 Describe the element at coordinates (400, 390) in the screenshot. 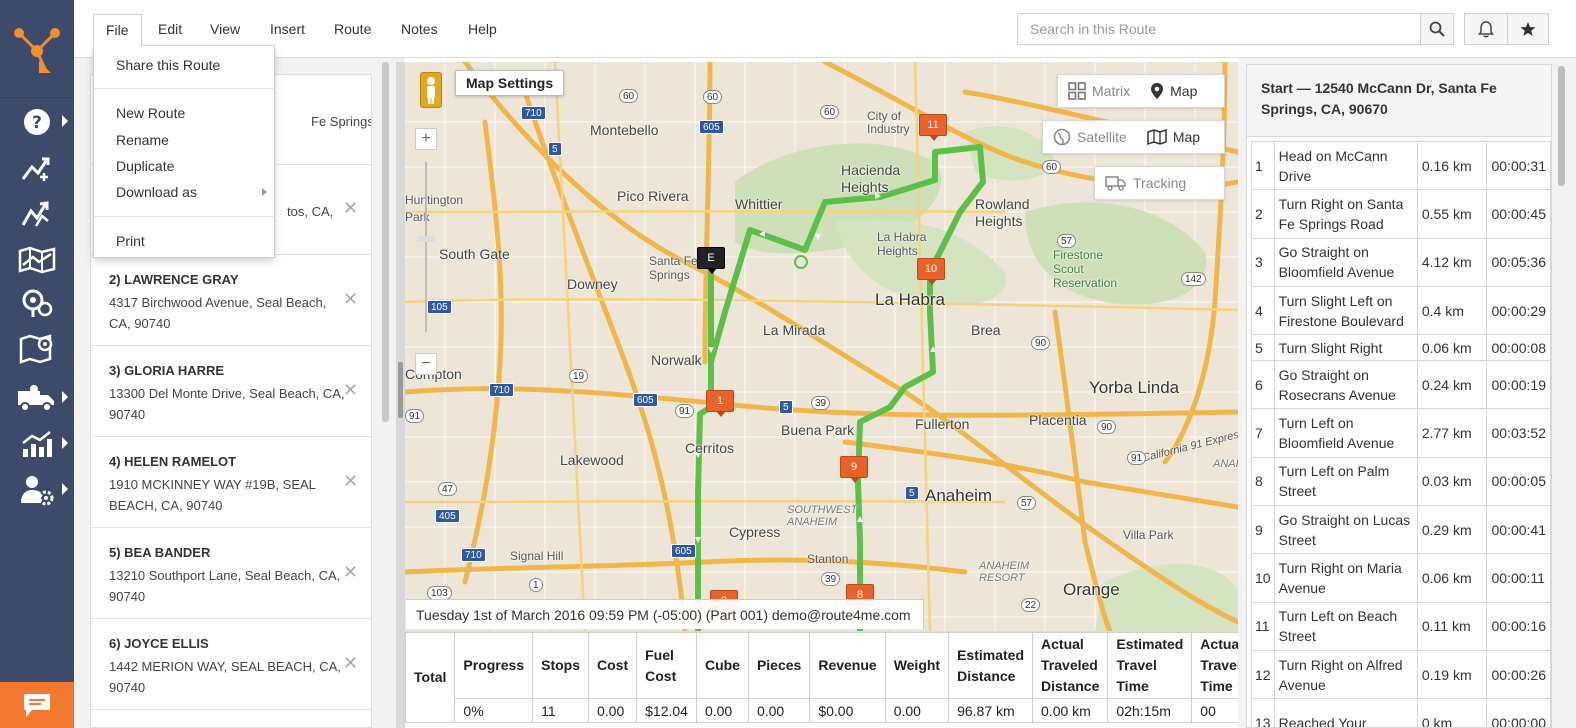

I see `splitter-grip` at that location.